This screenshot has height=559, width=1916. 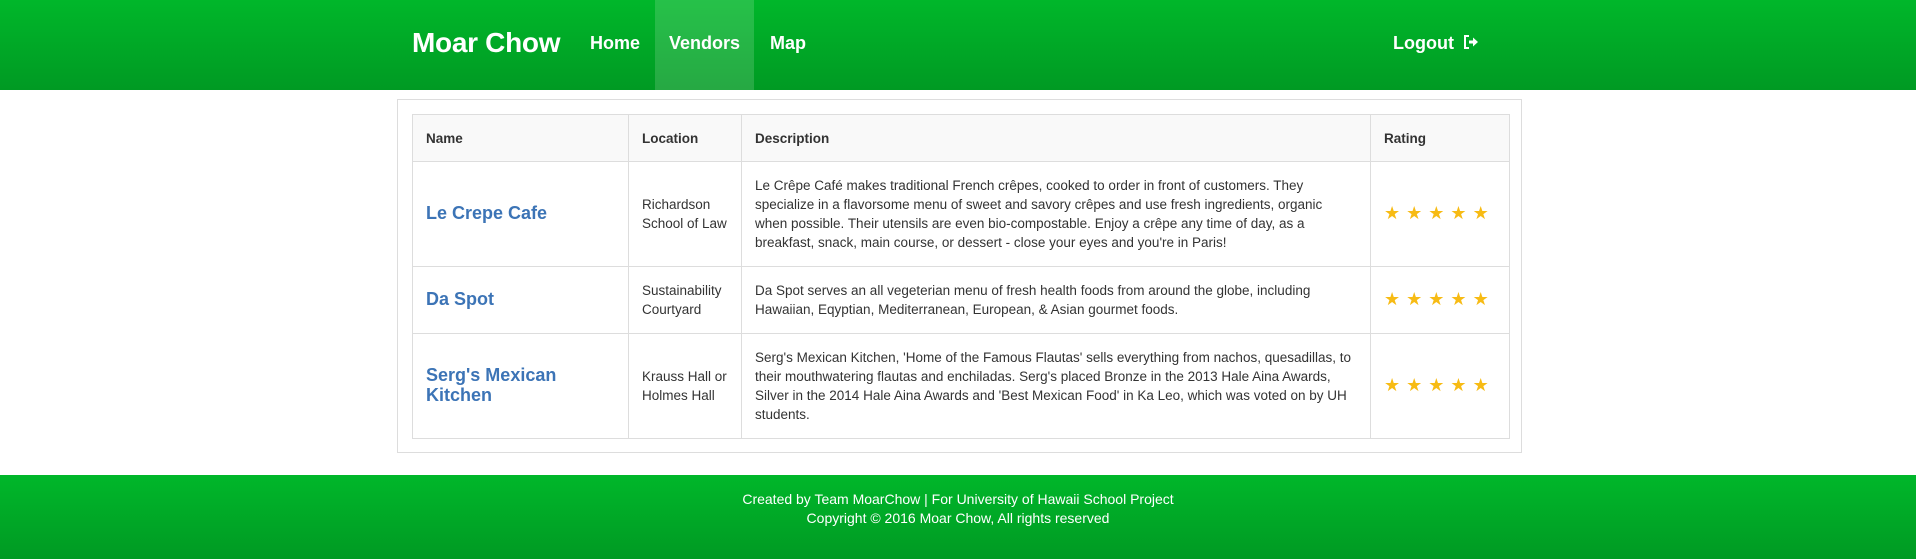 I want to click on vendor-name-link: Le Crepe Cafe, so click(x=486, y=213).